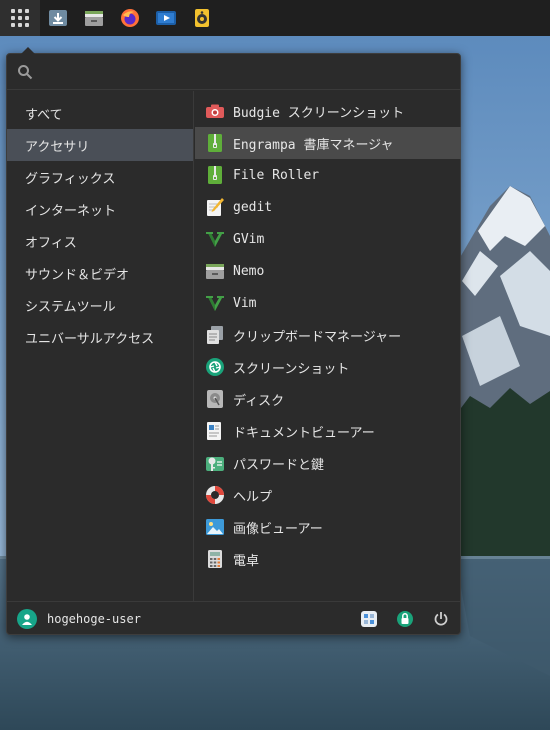  What do you see at coordinates (70, 307) in the screenshot?
I see `category-label: システムツール` at bounding box center [70, 307].